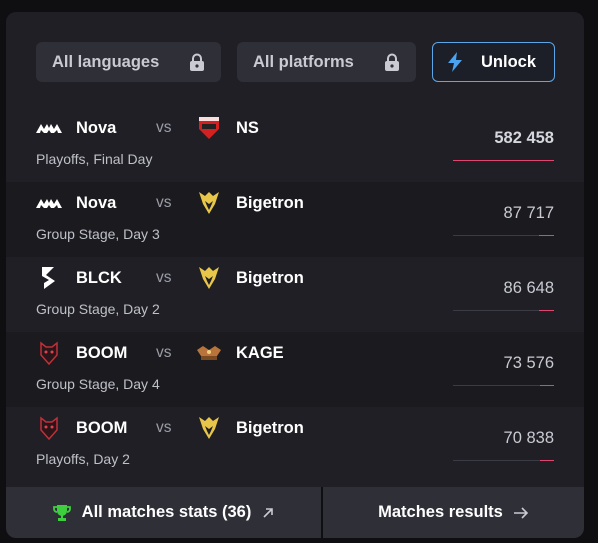  Describe the element at coordinates (227, 128) in the screenshot. I see `team2: NS` at that location.